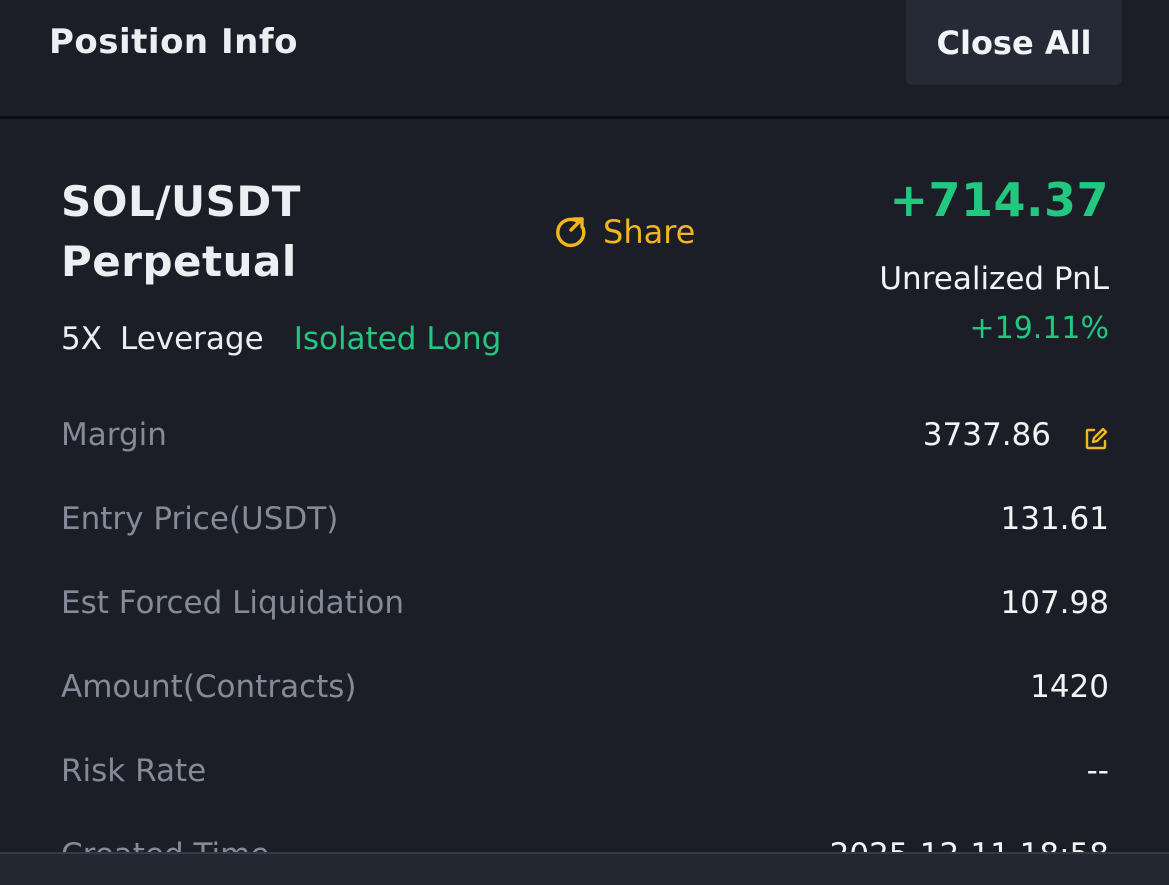 This screenshot has height=885, width=1169. I want to click on detail-row-risk-rate: Risk Rate --, so click(584, 773).